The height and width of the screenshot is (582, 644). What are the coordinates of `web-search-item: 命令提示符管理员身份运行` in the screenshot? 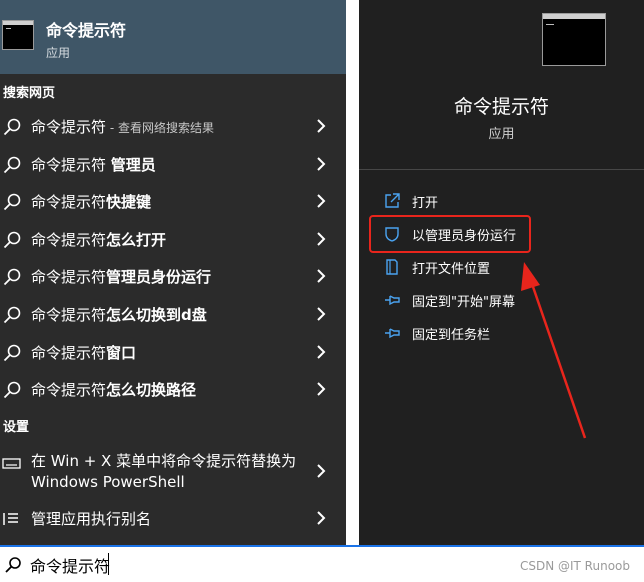 It's located at (173, 276).